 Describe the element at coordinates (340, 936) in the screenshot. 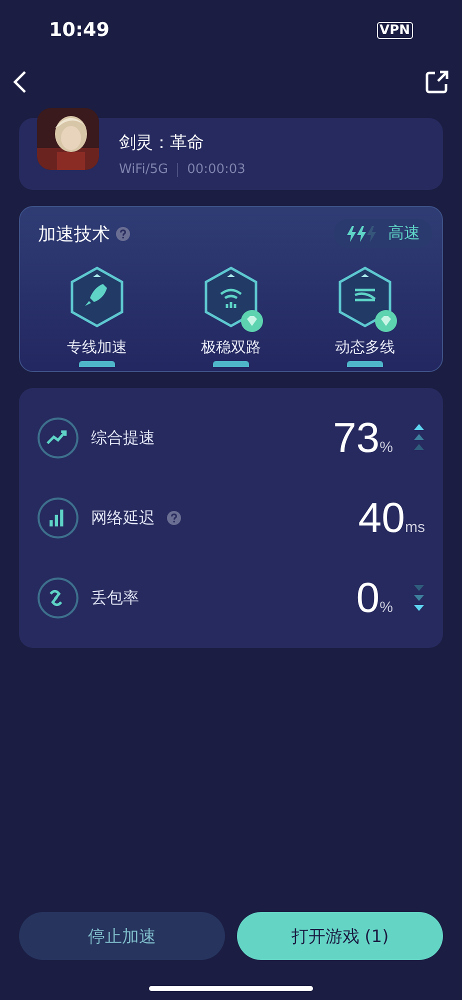

I see `open-game-button: 打开游戏 (1)` at that location.